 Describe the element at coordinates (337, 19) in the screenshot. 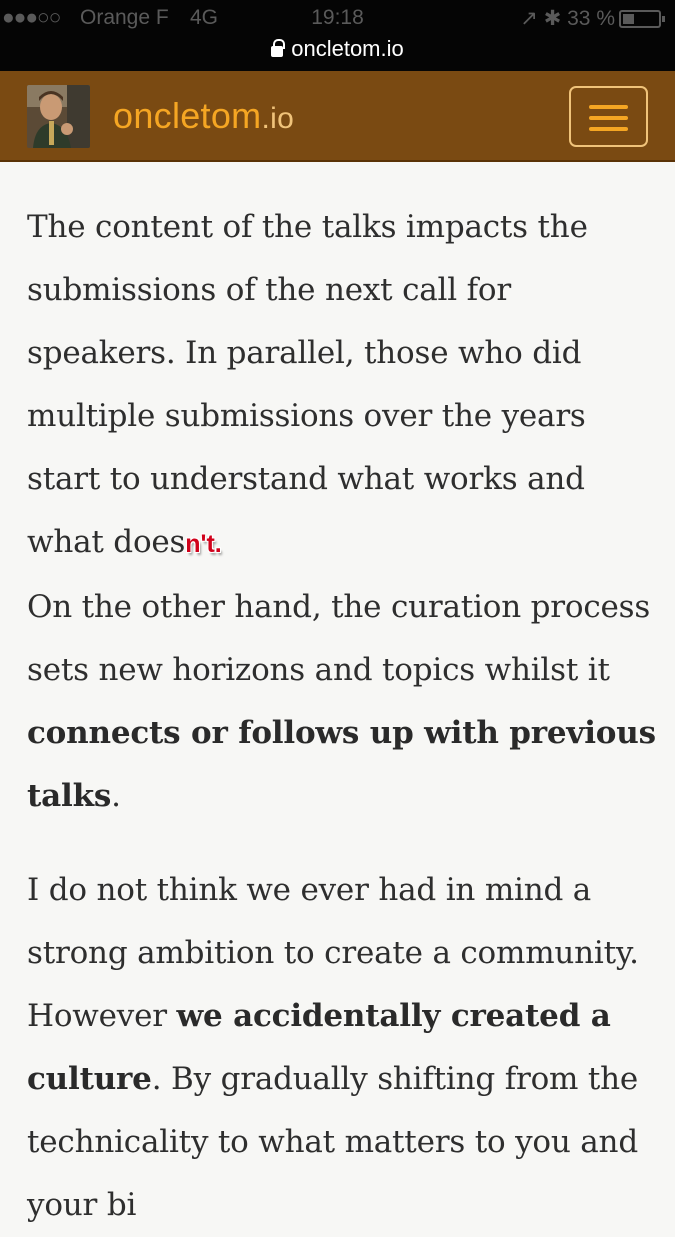

I see `ios-status-row: ●●●○○ Orange F 4G 19:18 ↗ ✱ 33 %` at that location.